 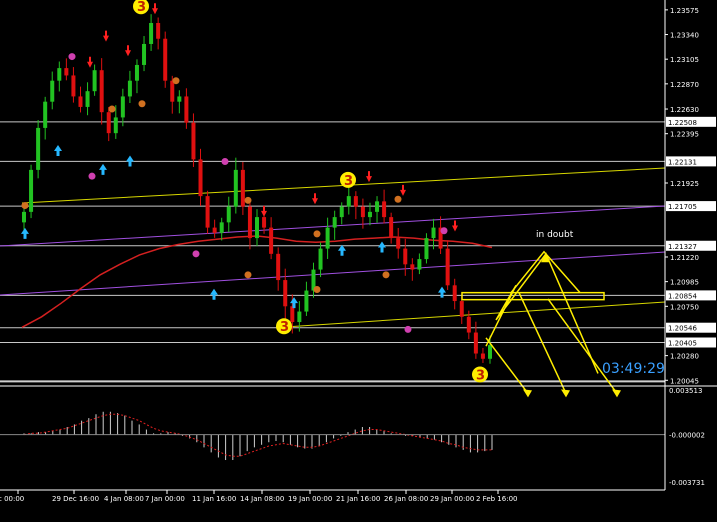 What do you see at coordinates (684, 307) in the screenshot?
I see `y-tick-label: 1.20750` at bounding box center [684, 307].